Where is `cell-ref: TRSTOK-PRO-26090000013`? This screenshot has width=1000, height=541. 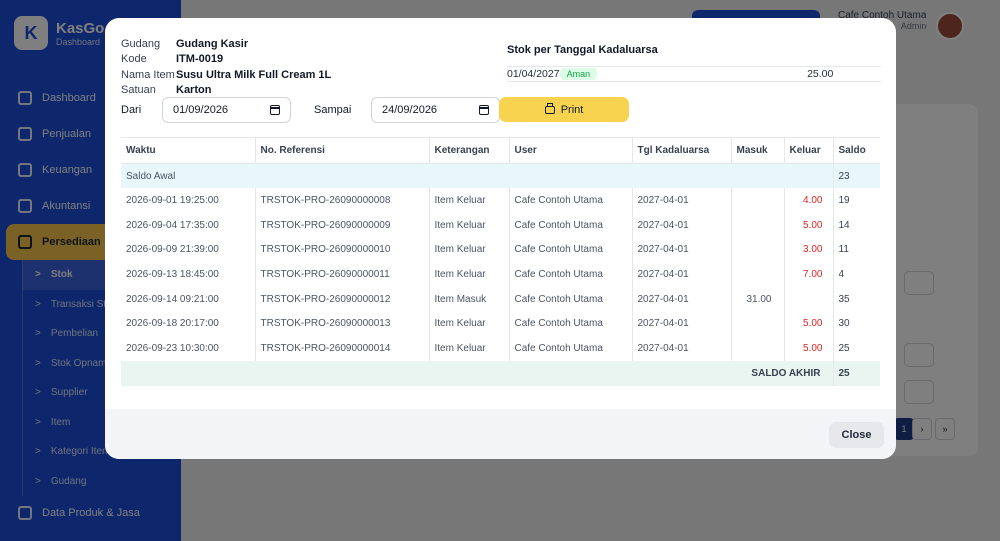
cell-ref: TRSTOK-PRO-26090000013 is located at coordinates (342, 324).